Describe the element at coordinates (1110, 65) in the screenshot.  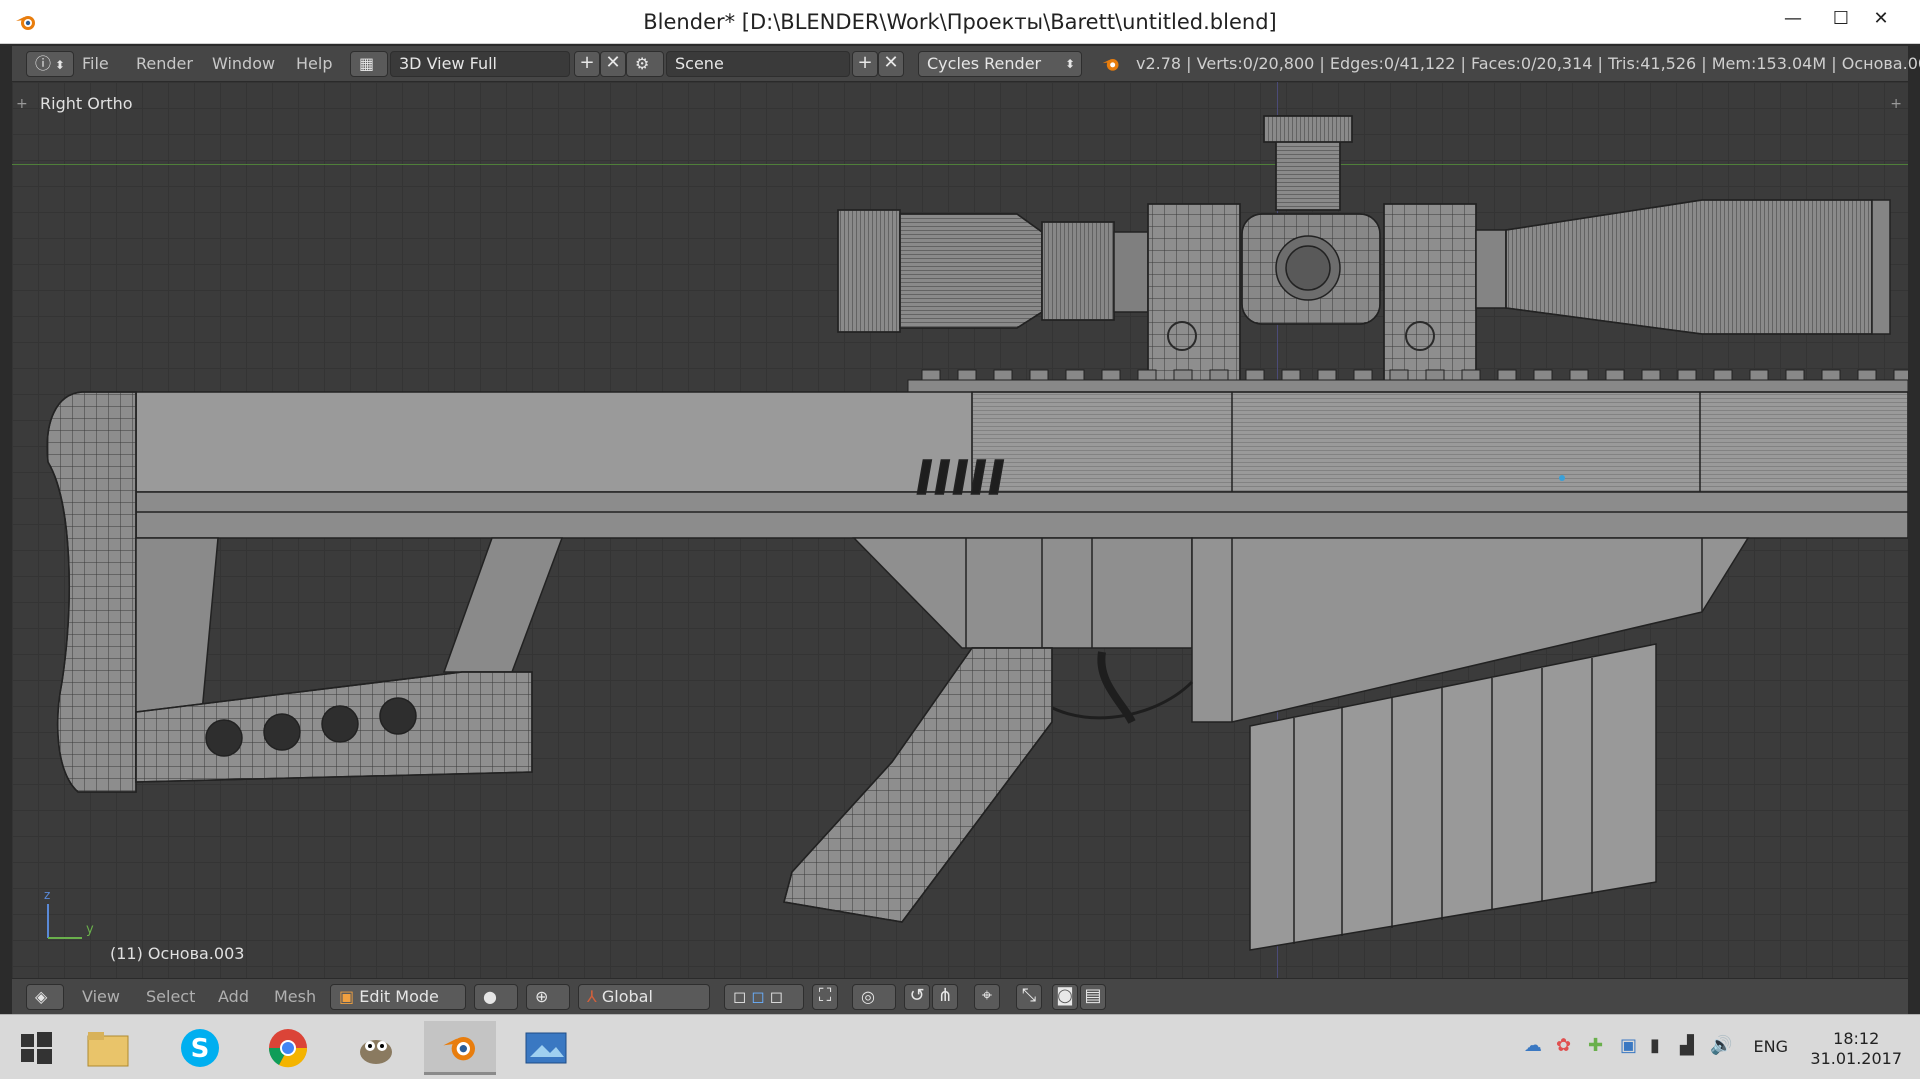
I see `blender-logo-icon` at that location.